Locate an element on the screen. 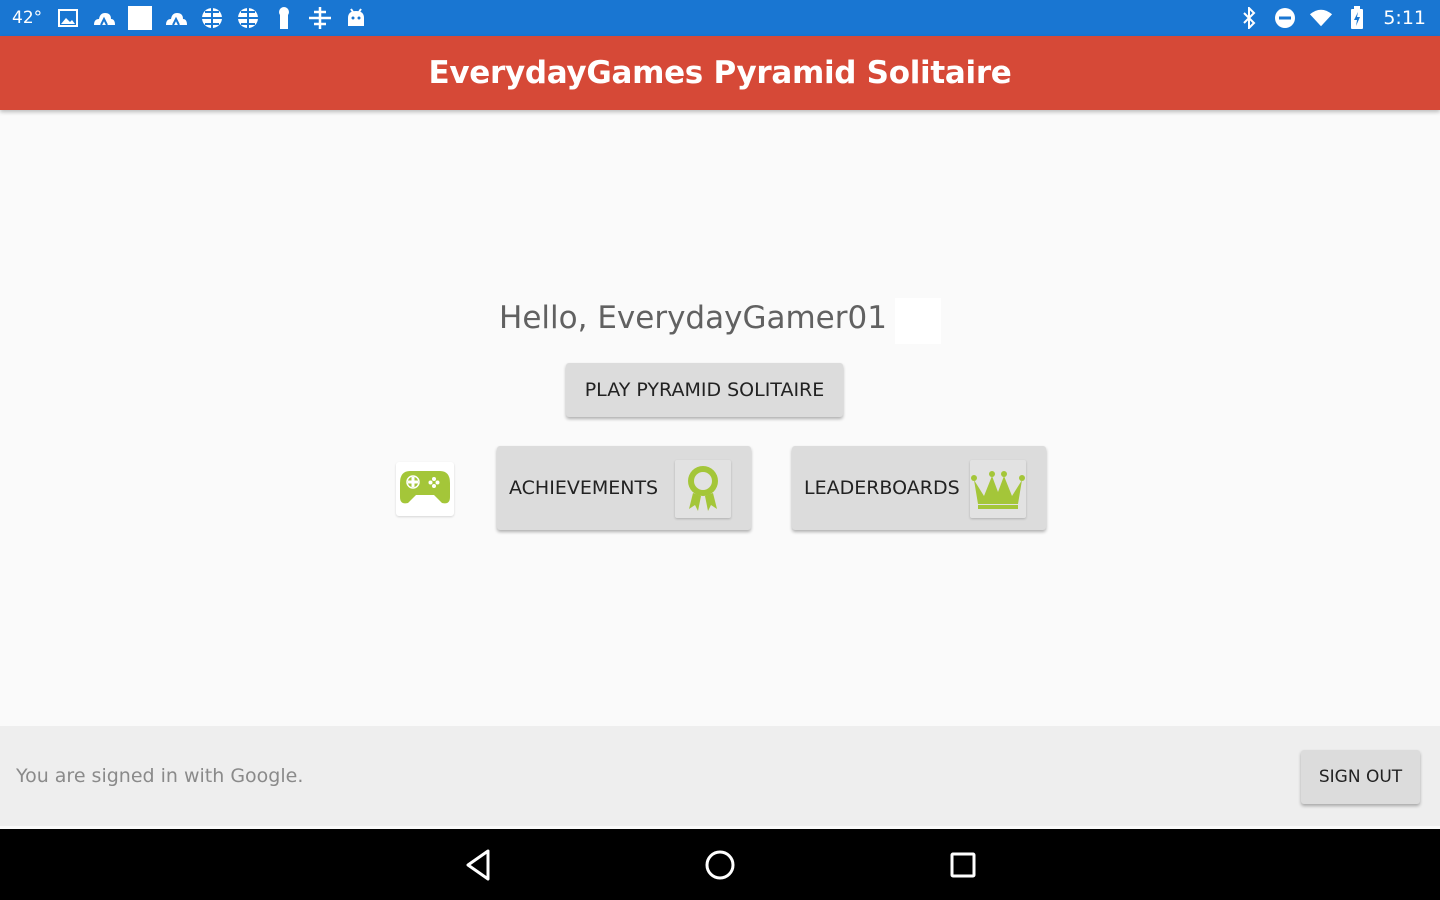 This screenshot has height=900, width=1440. notification-icons: 42° is located at coordinates (190, 18).